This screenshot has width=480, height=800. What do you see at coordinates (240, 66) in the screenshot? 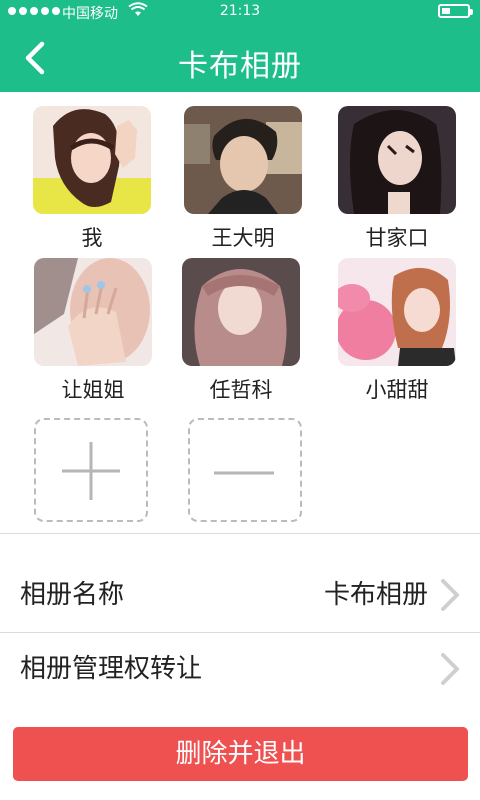
I see `page-title: 卡布相册` at bounding box center [240, 66].